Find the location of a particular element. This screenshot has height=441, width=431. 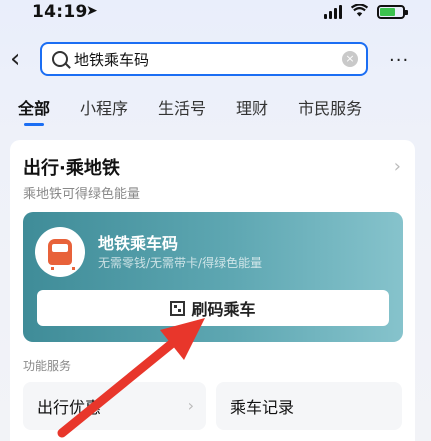

more-icon: ··· is located at coordinates (399, 60).